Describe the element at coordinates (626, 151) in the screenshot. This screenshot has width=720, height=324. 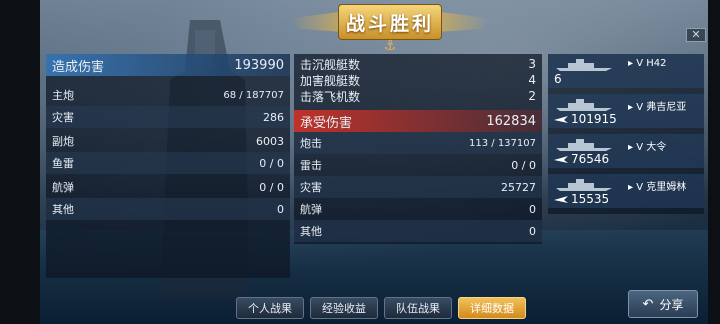
I see `ship-card: ▸ V 大令 76546` at that location.